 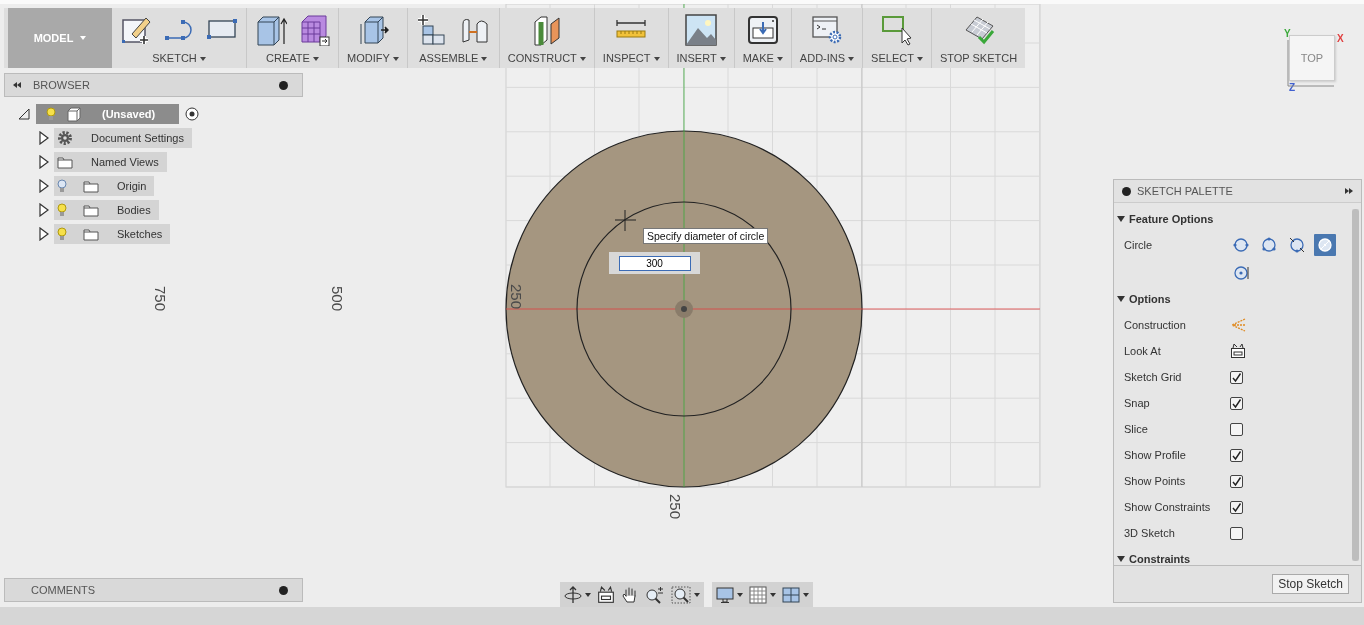 I want to click on toolbar-menu: SELECT, so click(x=897, y=58).